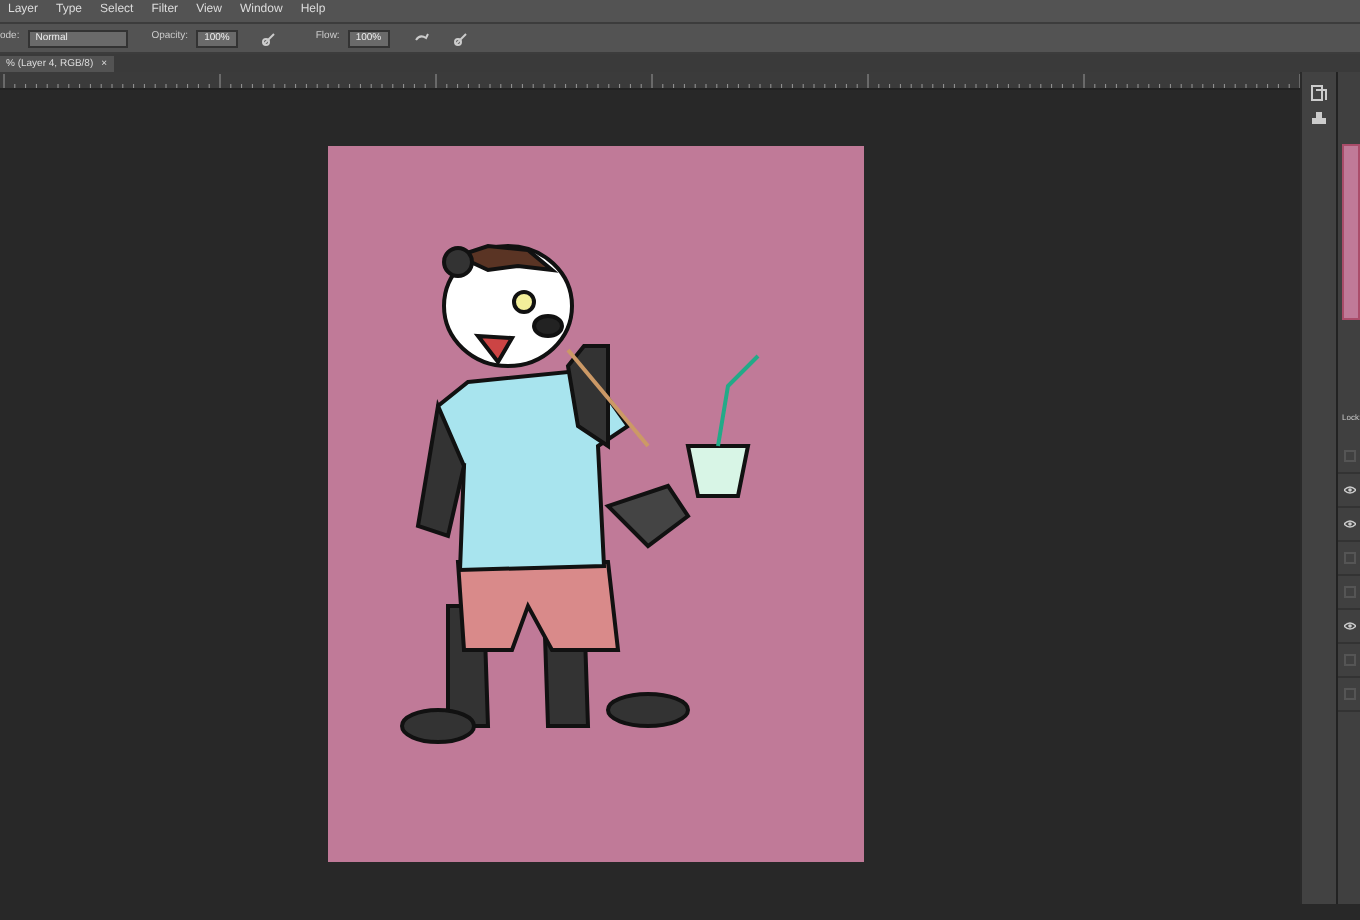 The image size is (1360, 920). Describe the element at coordinates (1319, 119) in the screenshot. I see `stamp-icon` at that location.